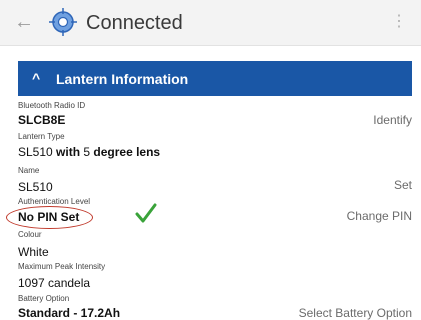 Image resolution: width=421 pixels, height=320 pixels. I want to click on max-intensity-label: Maximum Peak Intensity, so click(62, 266).